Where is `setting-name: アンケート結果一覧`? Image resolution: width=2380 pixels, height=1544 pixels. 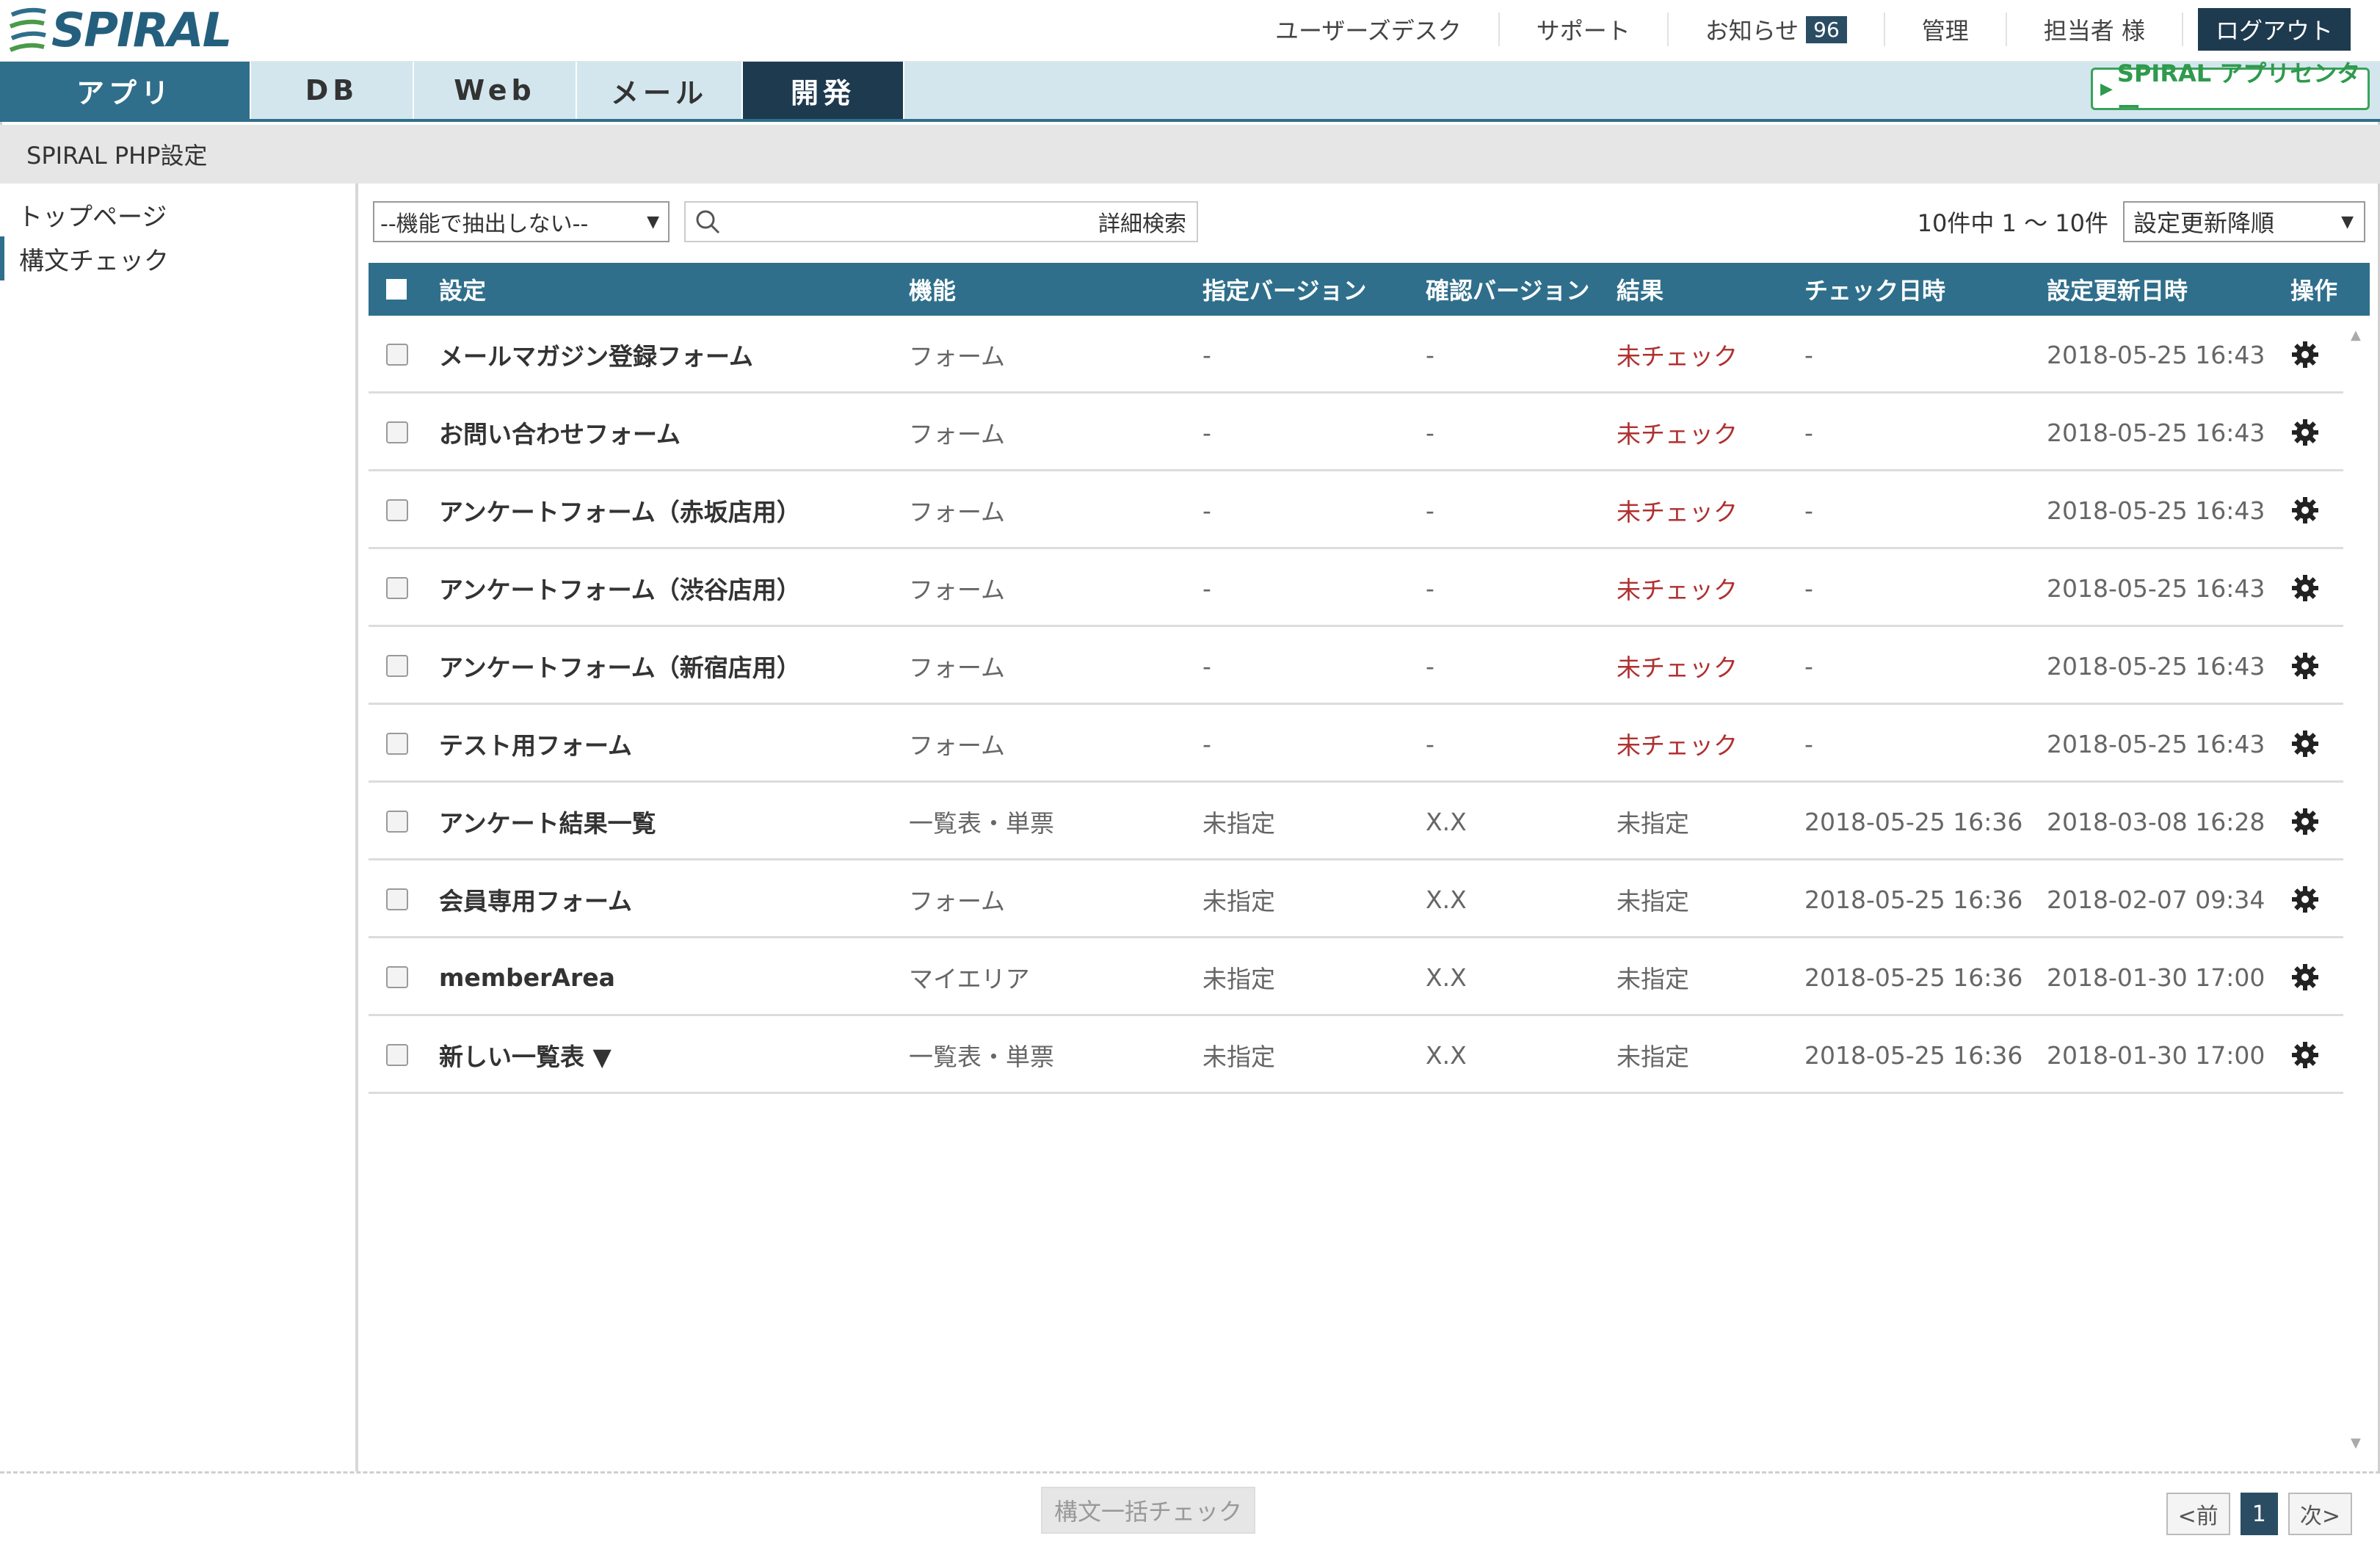 setting-name: アンケート結果一覧 is located at coordinates (547, 821).